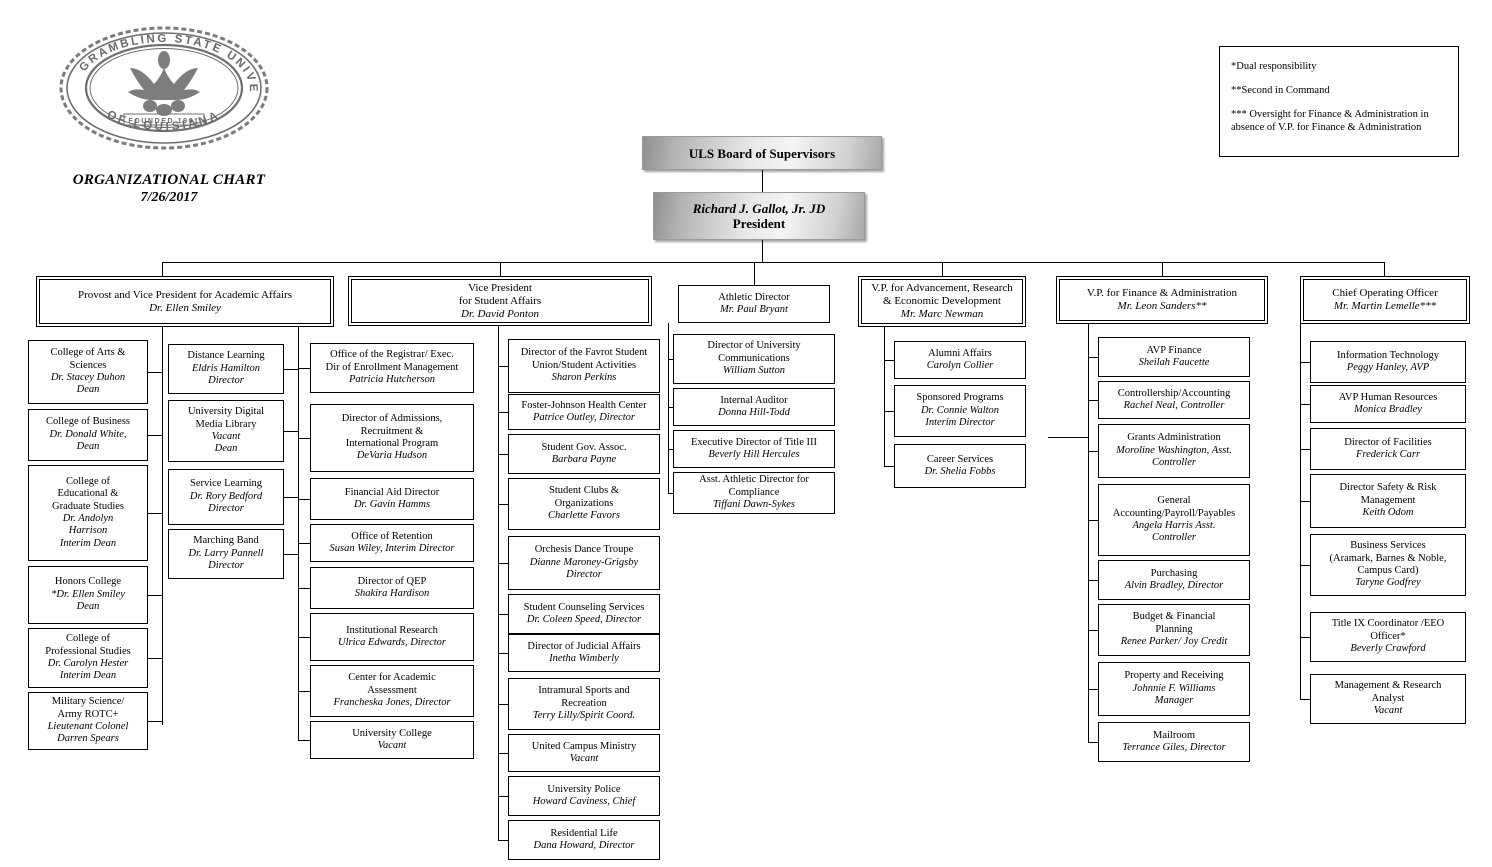 Image resolution: width=1492 pixels, height=867 pixels. Describe the element at coordinates (1388, 699) in the screenshot. I see `node-operations: Management & Research Analyst Vacant` at that location.